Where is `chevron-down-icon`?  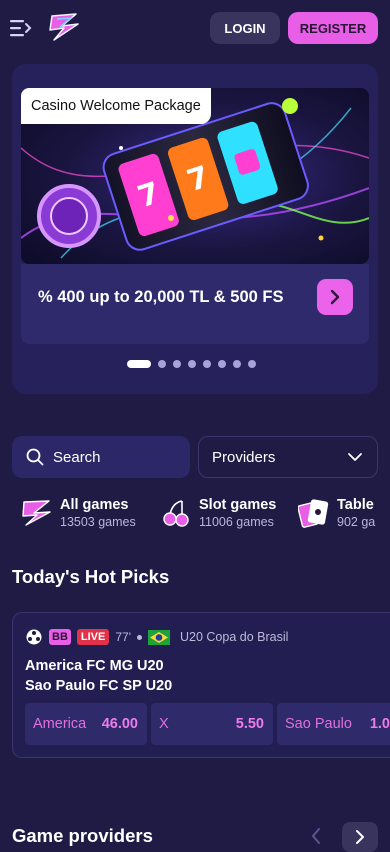 chevron-down-icon is located at coordinates (355, 457).